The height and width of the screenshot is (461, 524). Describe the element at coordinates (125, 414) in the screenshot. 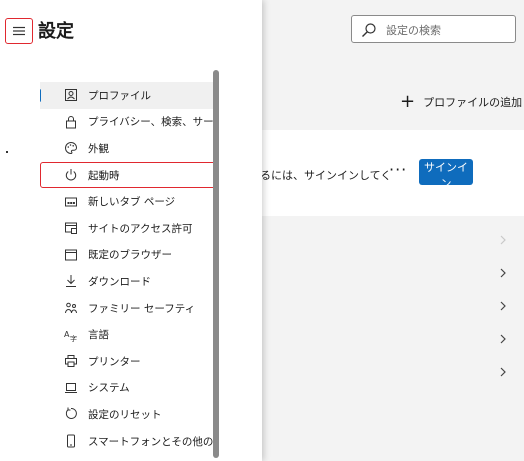

I see `sidebar-item-label: 設定のリセット` at that location.